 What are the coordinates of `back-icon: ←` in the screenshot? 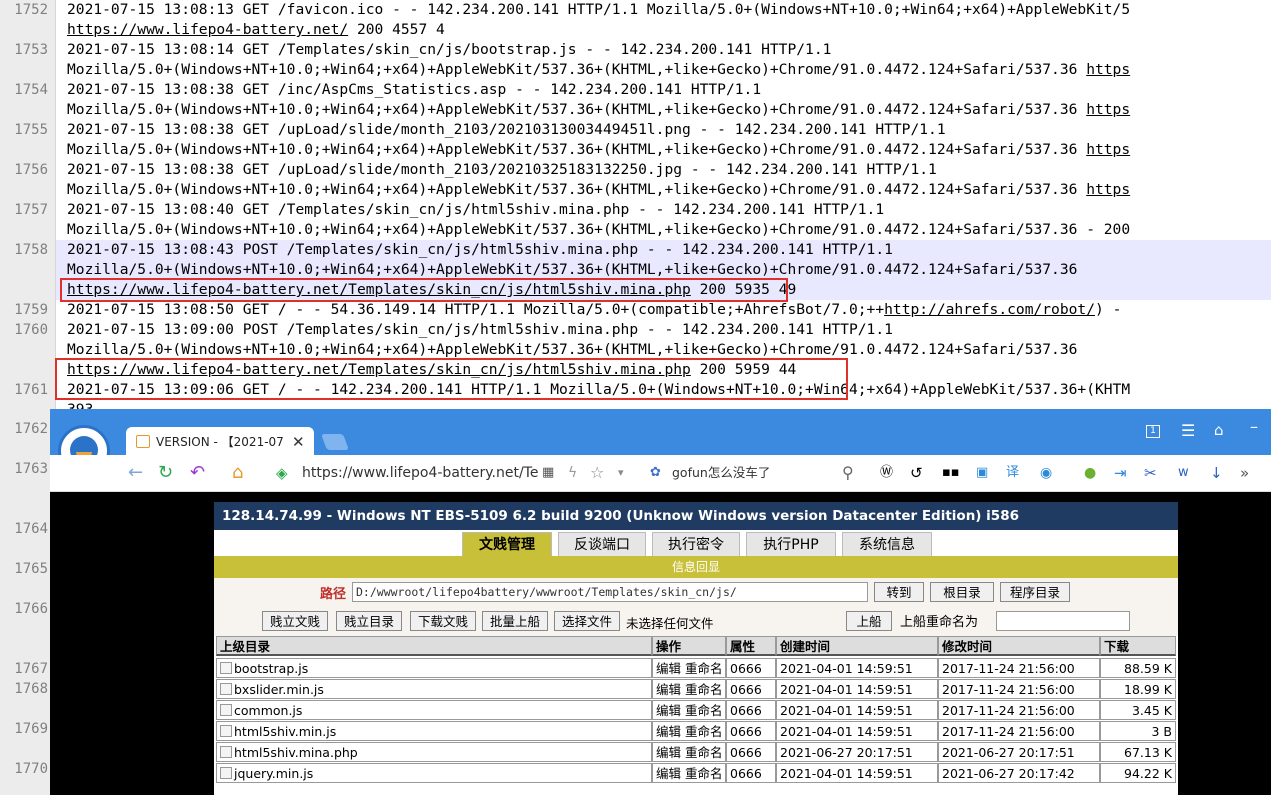 It's located at (135, 473).